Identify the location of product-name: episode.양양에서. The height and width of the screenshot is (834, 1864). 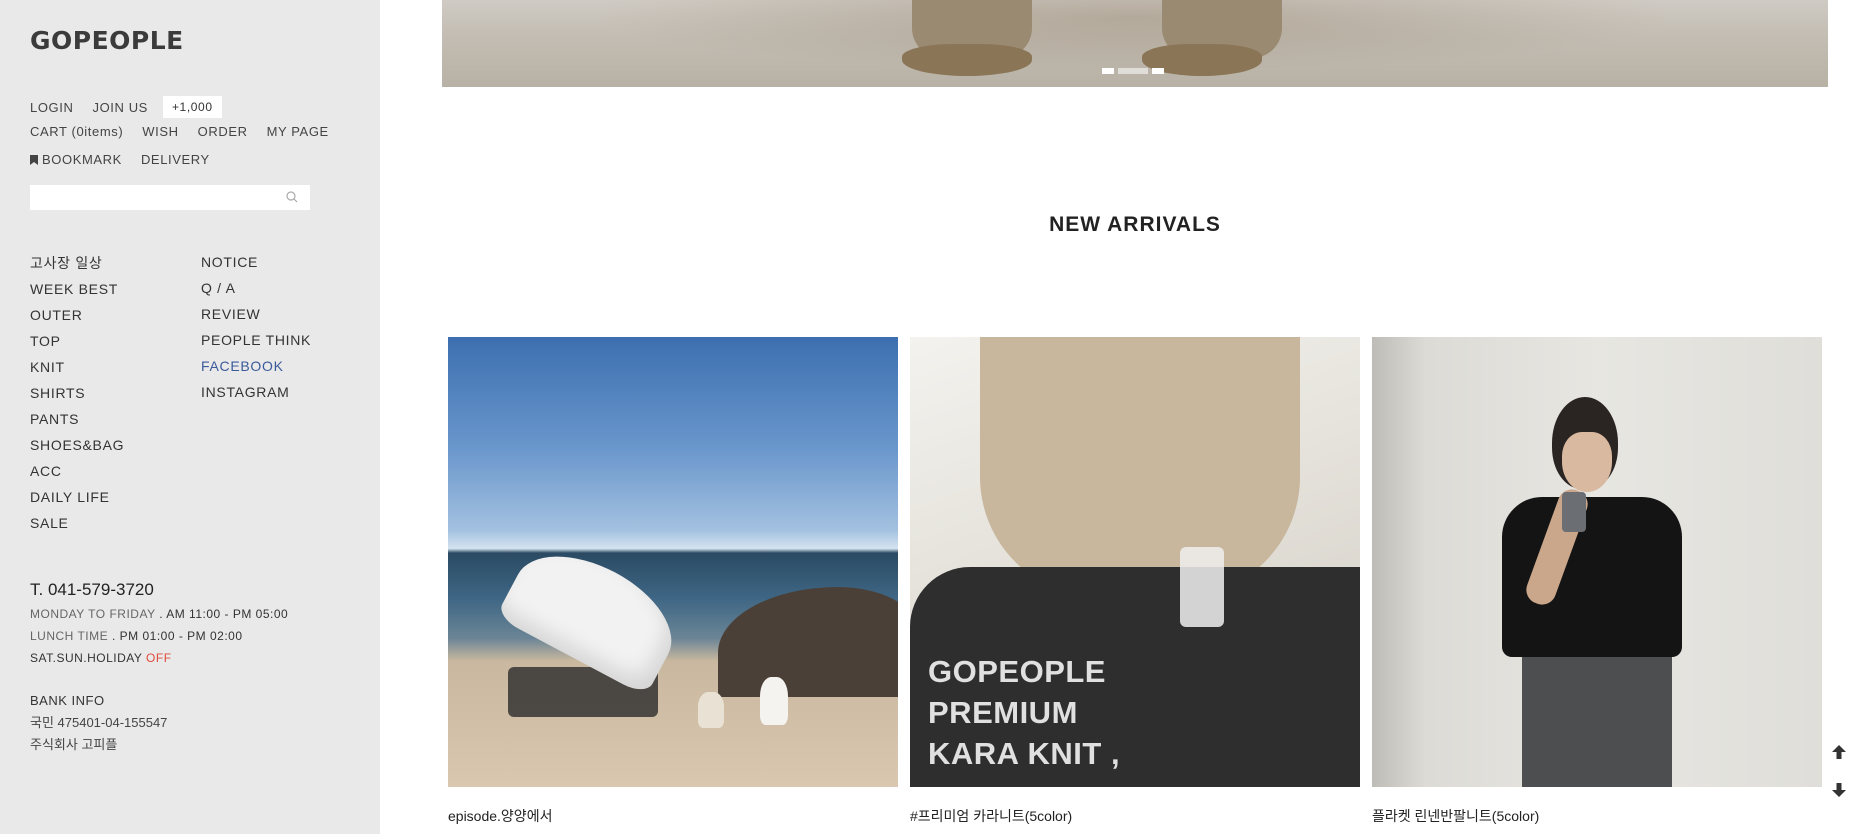
(673, 816).